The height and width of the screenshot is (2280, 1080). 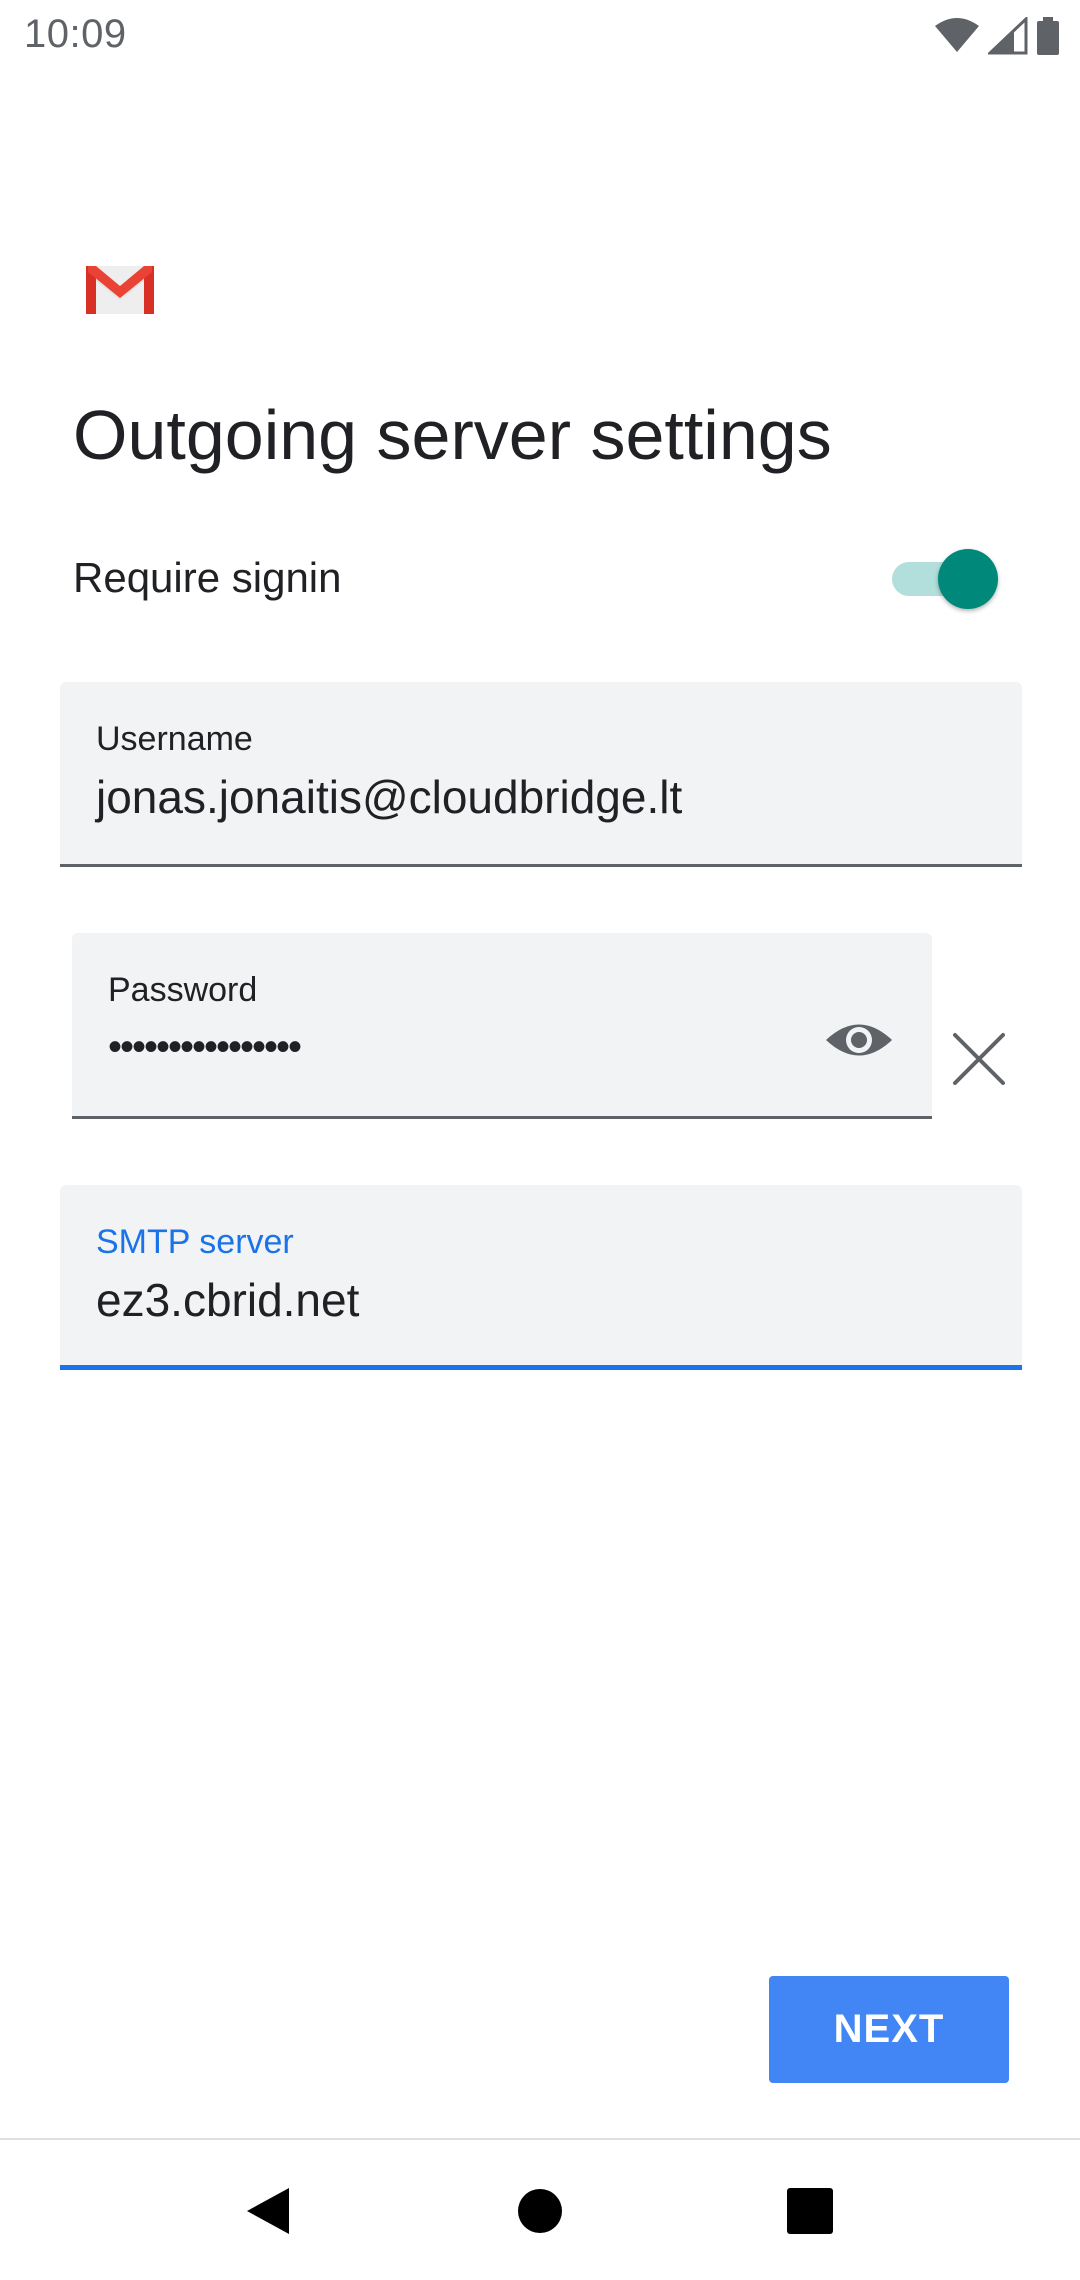 I want to click on home-icon, so click(x=540, y=2211).